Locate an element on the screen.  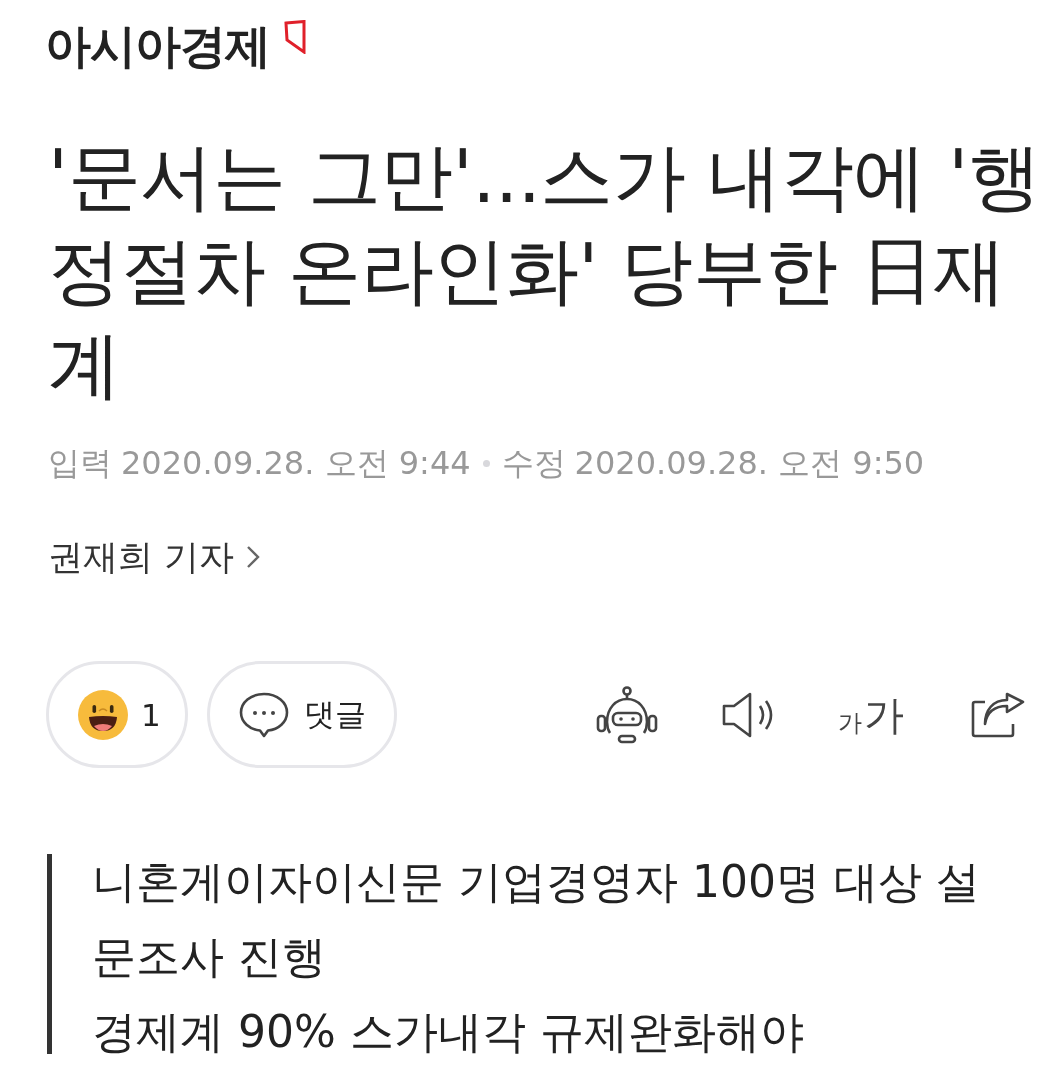
reaction-button: 1 is located at coordinates (117, 714).